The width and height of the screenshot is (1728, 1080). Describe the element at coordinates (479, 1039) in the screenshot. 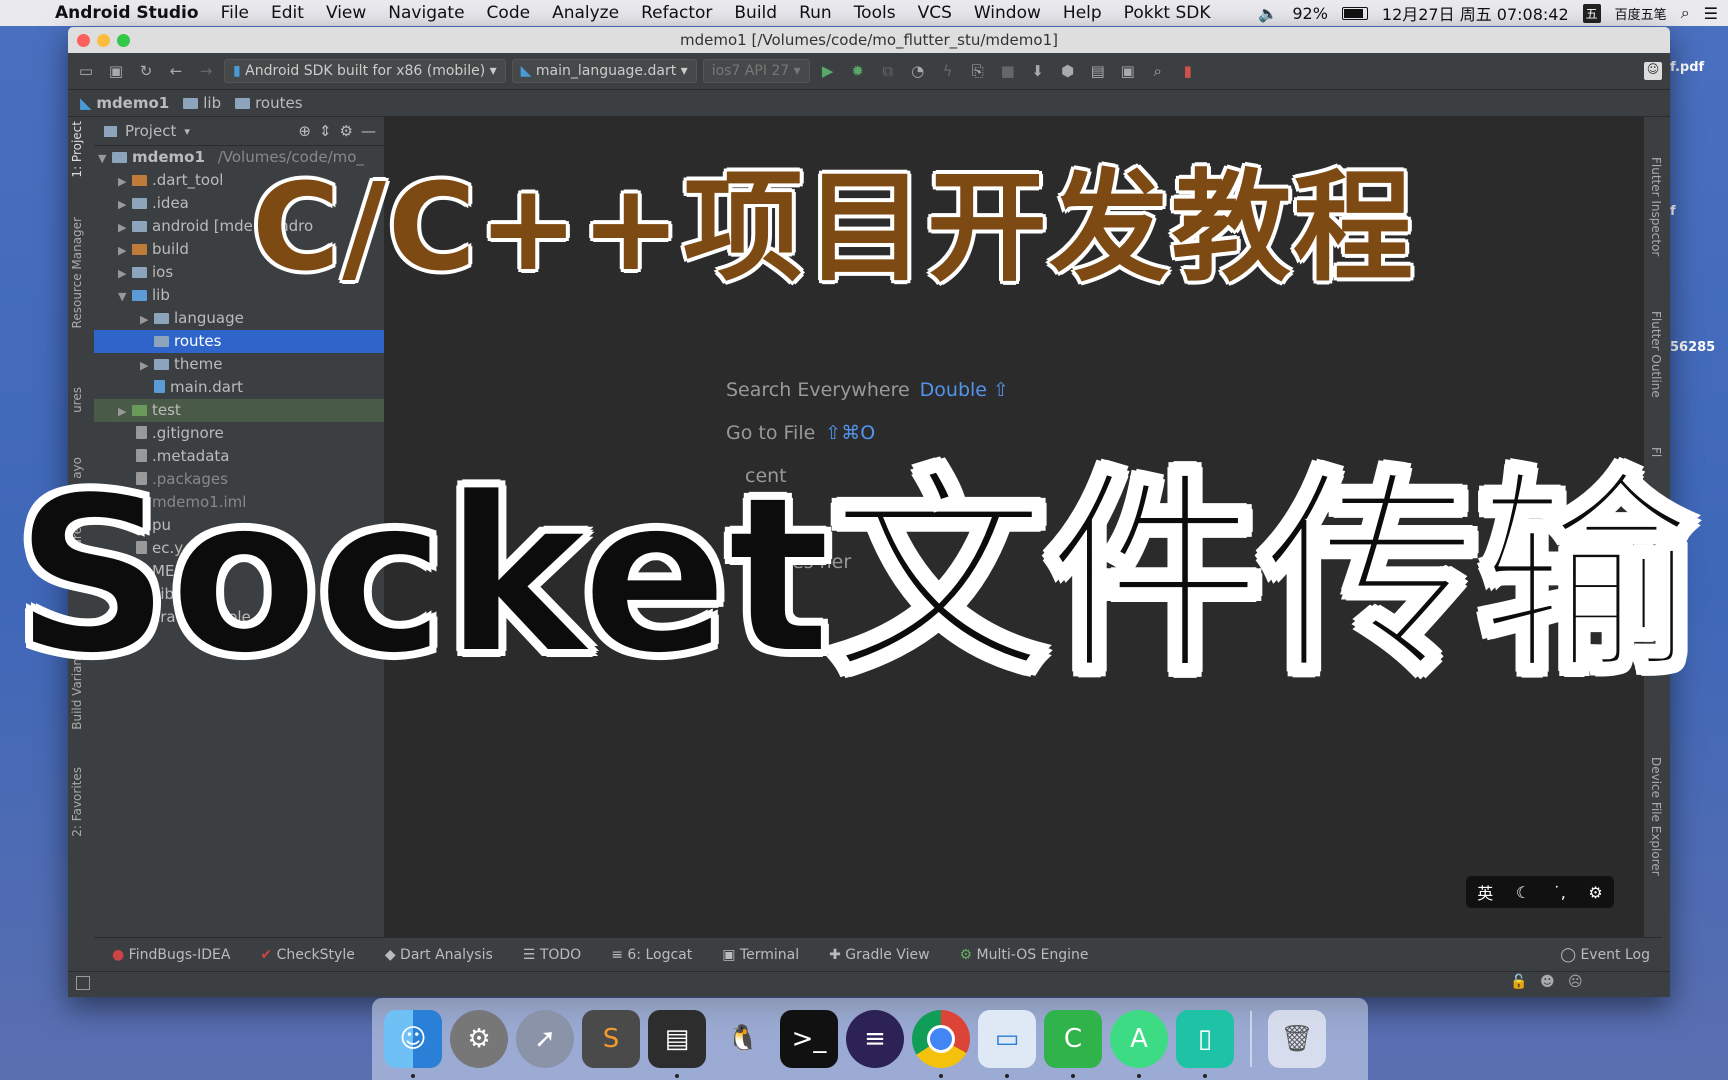

I see `system-preferences-icon: ⚙` at that location.